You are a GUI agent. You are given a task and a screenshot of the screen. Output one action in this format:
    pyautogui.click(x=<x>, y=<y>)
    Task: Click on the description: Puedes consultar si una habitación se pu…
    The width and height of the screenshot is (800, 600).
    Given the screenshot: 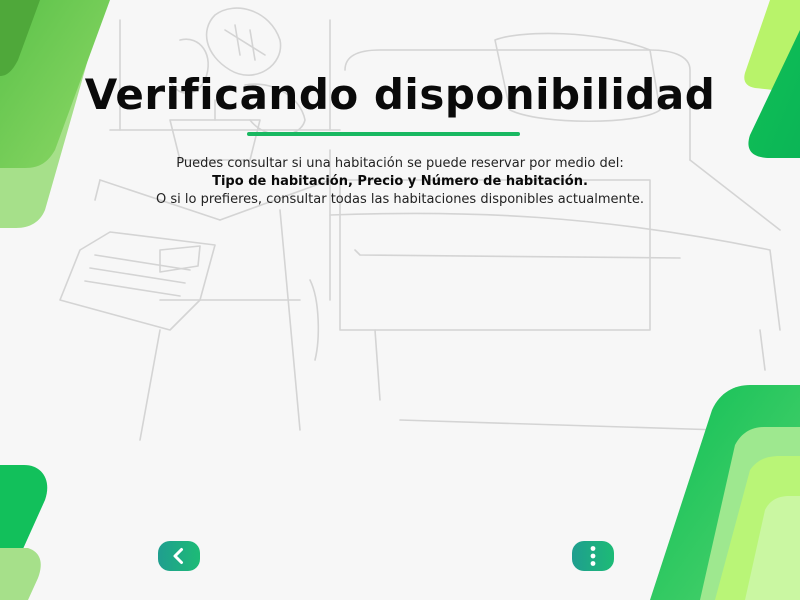 What is the action you would take?
    pyautogui.click(x=400, y=182)
    